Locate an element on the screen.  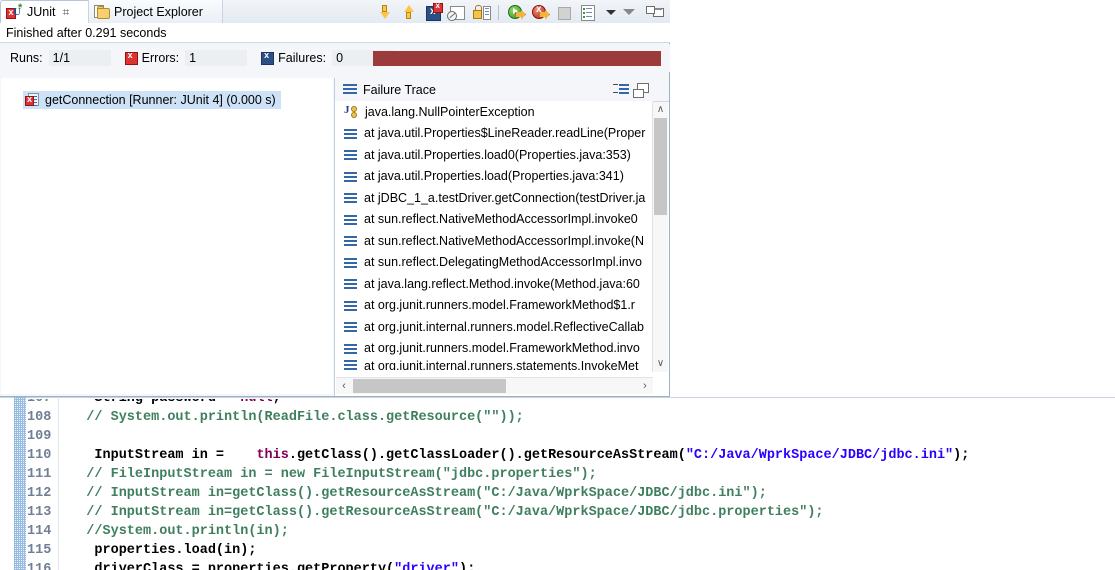
rerun-test-icon is located at coordinates (516, 12).